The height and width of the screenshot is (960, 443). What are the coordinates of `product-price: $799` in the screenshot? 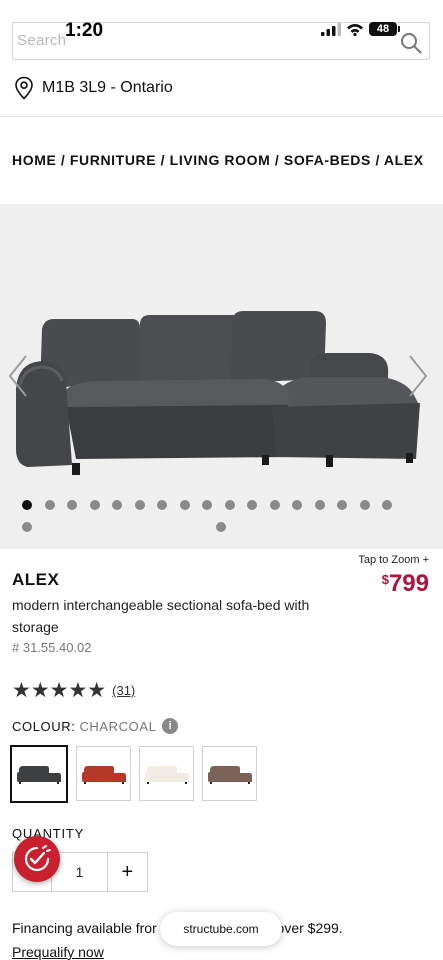 It's located at (405, 584).